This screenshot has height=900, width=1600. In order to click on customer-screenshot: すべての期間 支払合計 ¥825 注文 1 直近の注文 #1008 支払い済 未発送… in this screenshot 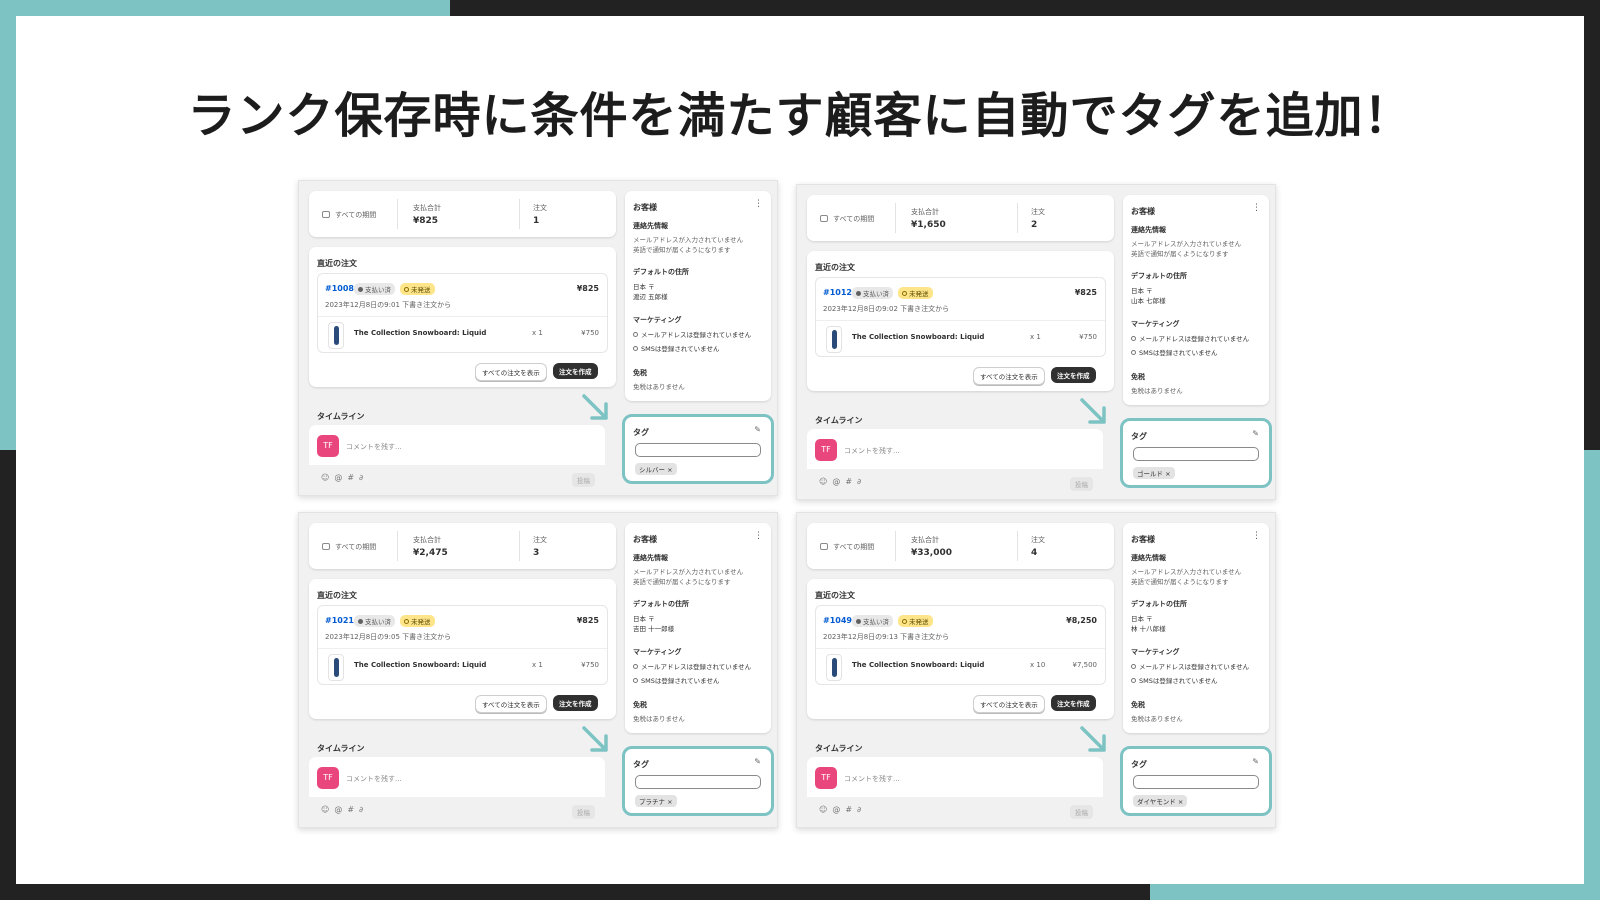, I will do `click(538, 338)`.